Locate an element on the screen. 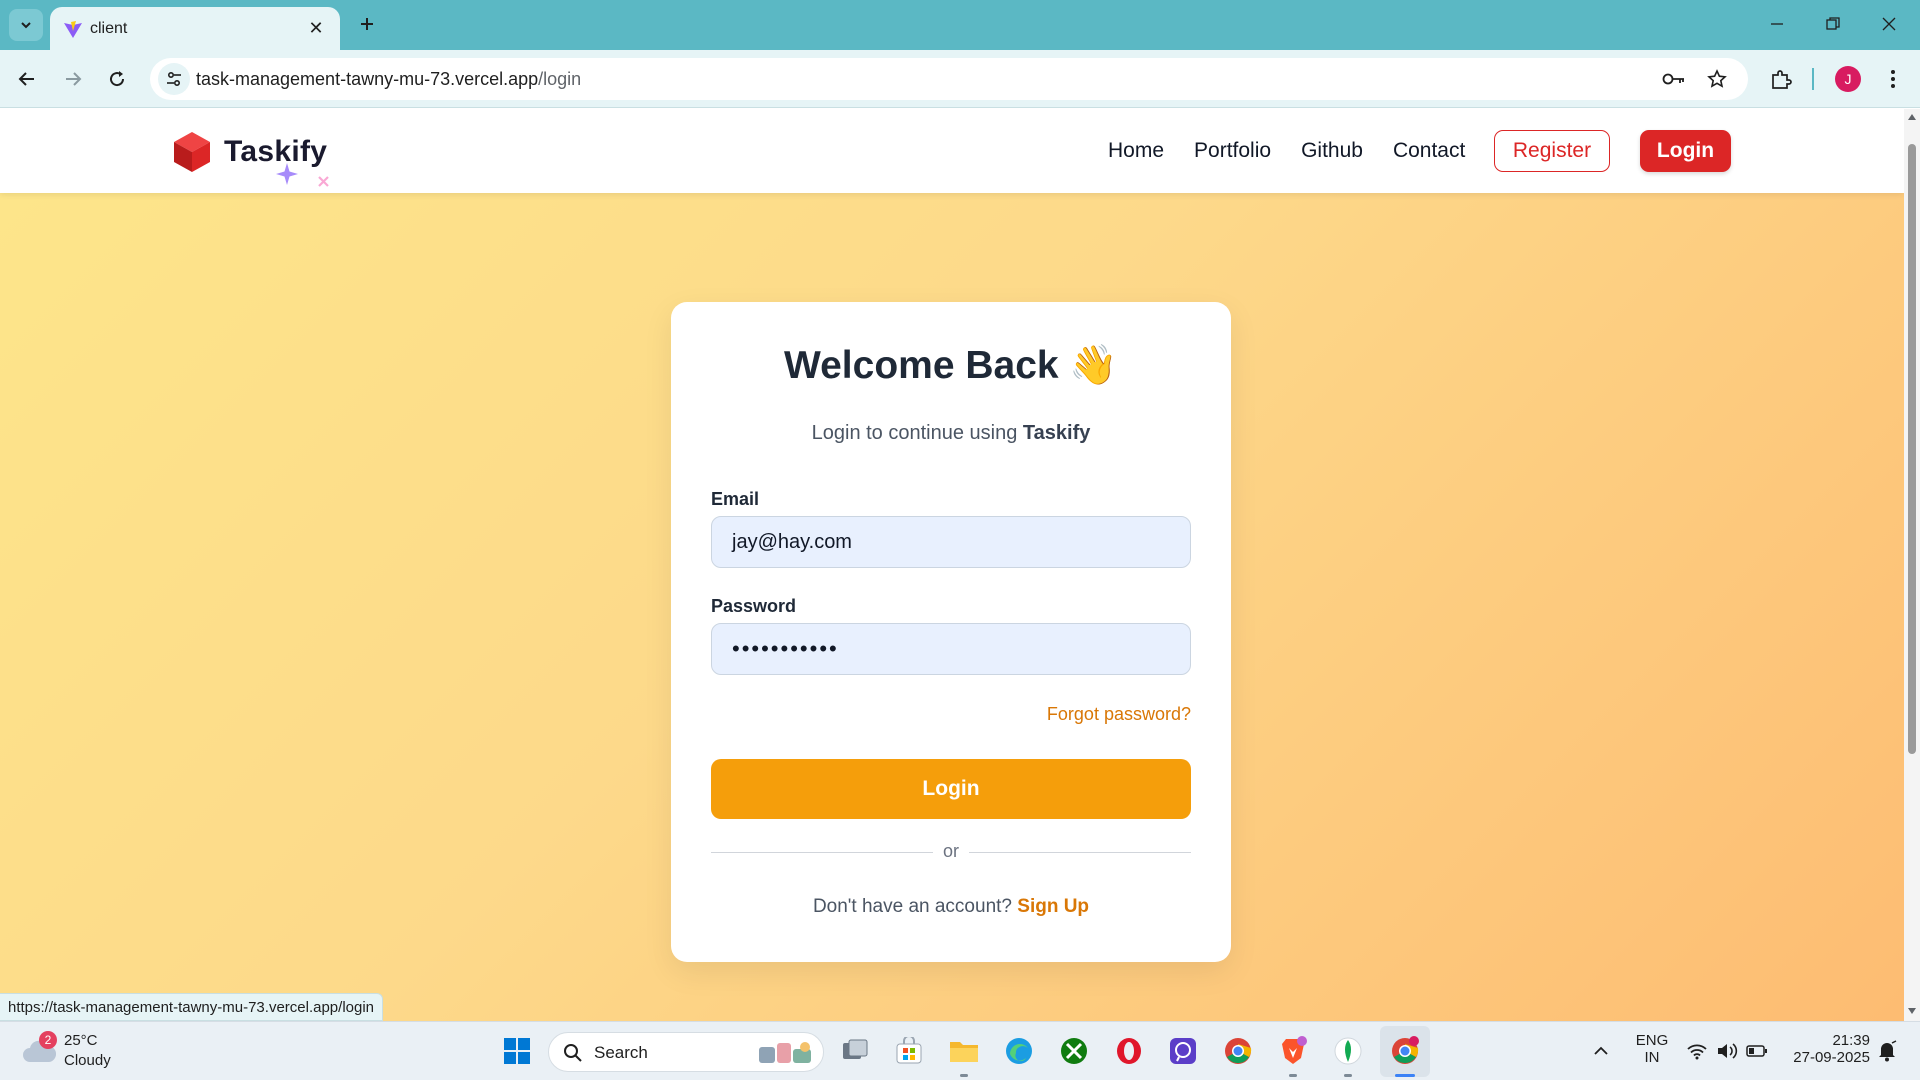  register-button: Register is located at coordinates (1552, 151).